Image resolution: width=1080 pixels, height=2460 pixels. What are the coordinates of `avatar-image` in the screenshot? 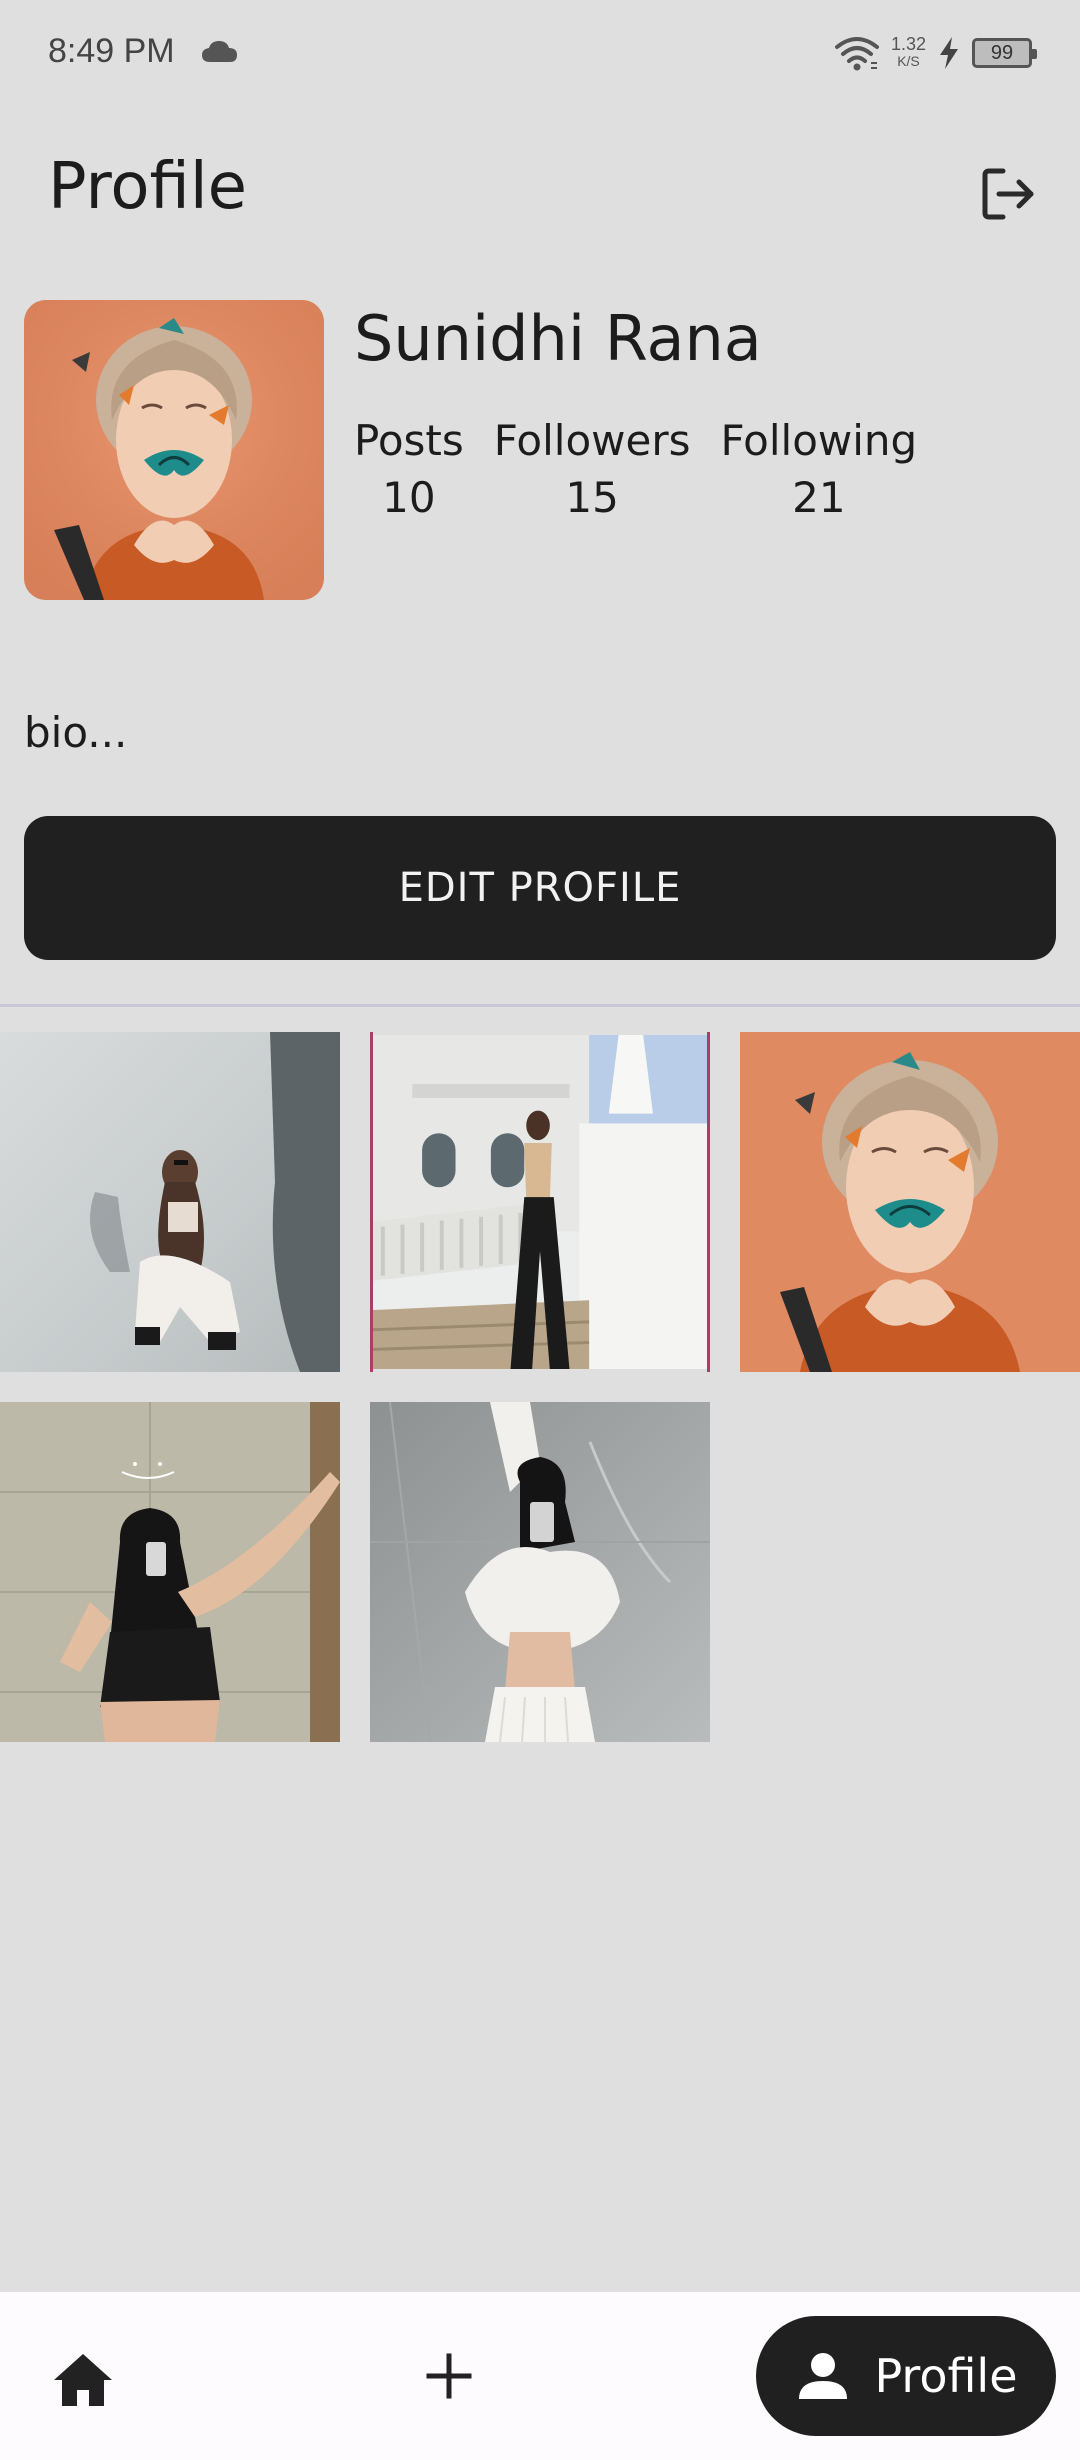 It's located at (174, 450).